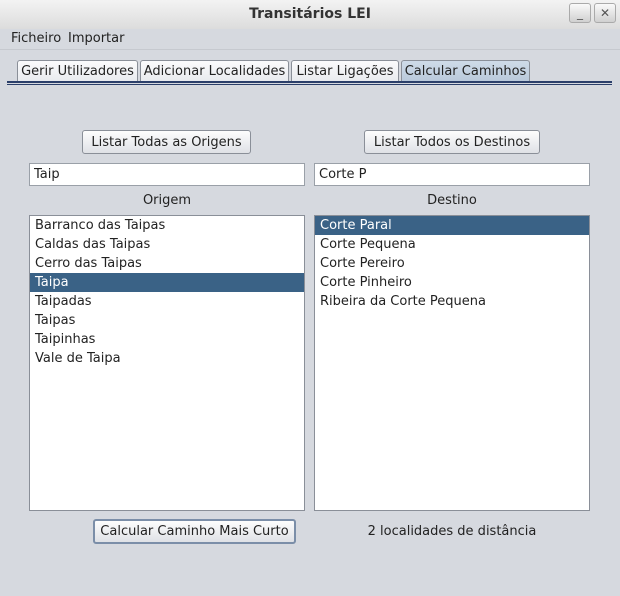 Image resolution: width=620 pixels, height=596 pixels. I want to click on destination-label: Destino, so click(452, 200).